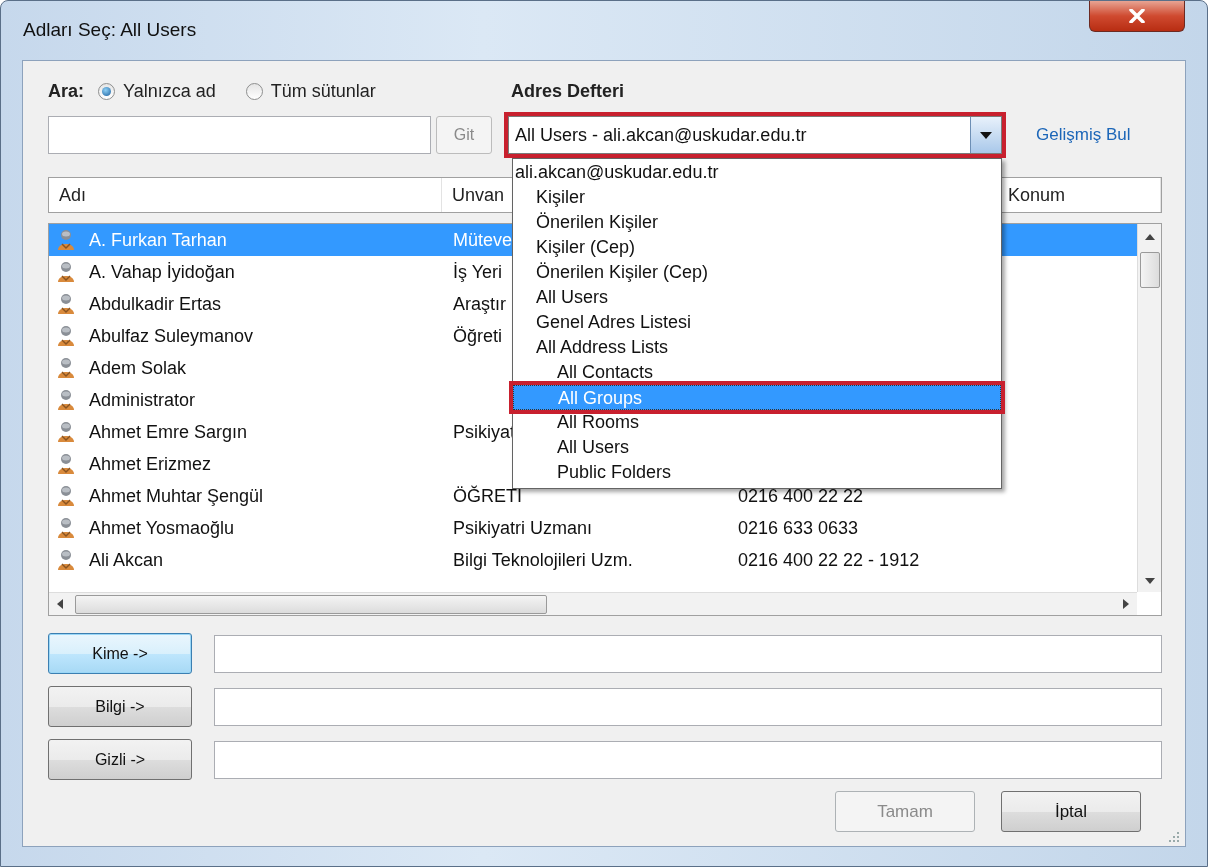  What do you see at coordinates (757, 422) in the screenshot?
I see `dropdown-option: All Rooms` at bounding box center [757, 422].